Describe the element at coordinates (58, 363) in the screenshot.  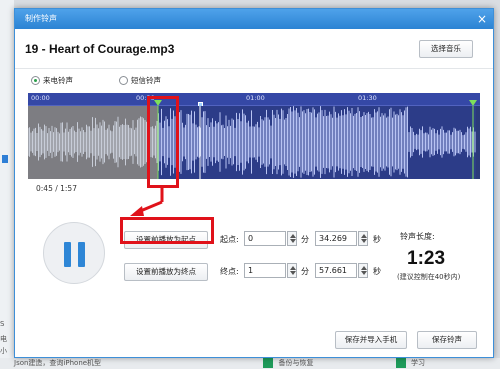
I see `background-bottom-text: Json​建造，查询iPhone机型` at that location.